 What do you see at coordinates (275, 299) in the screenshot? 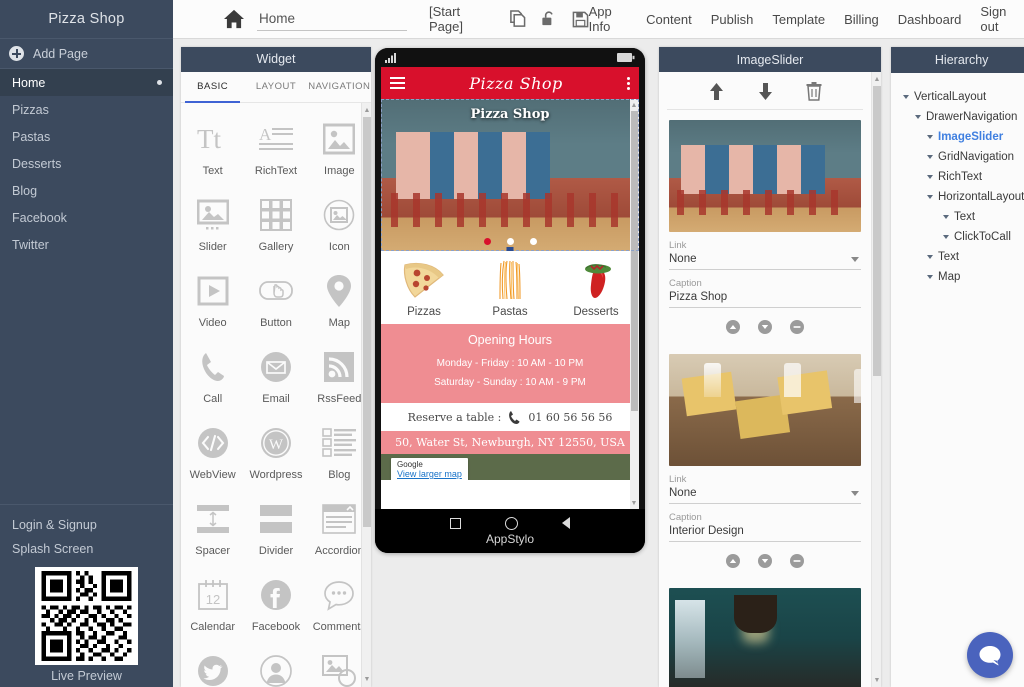
I see `widget-button: Button` at bounding box center [275, 299].